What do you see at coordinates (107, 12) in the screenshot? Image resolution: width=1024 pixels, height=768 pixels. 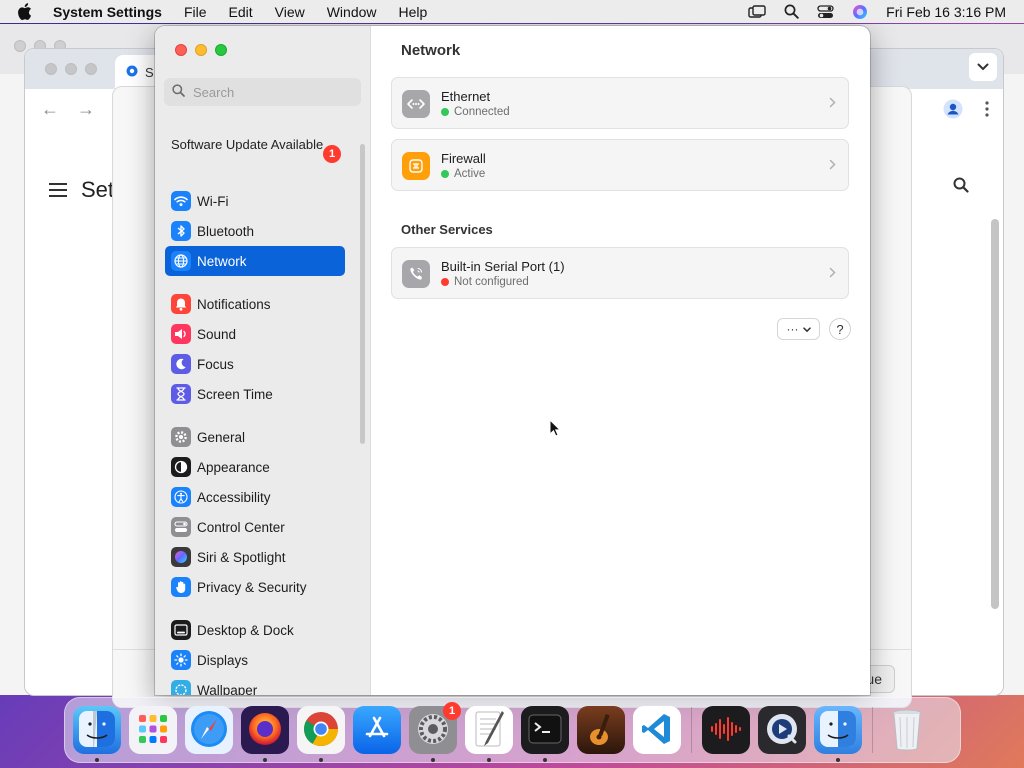 I see `app-menu: System Settings` at bounding box center [107, 12].